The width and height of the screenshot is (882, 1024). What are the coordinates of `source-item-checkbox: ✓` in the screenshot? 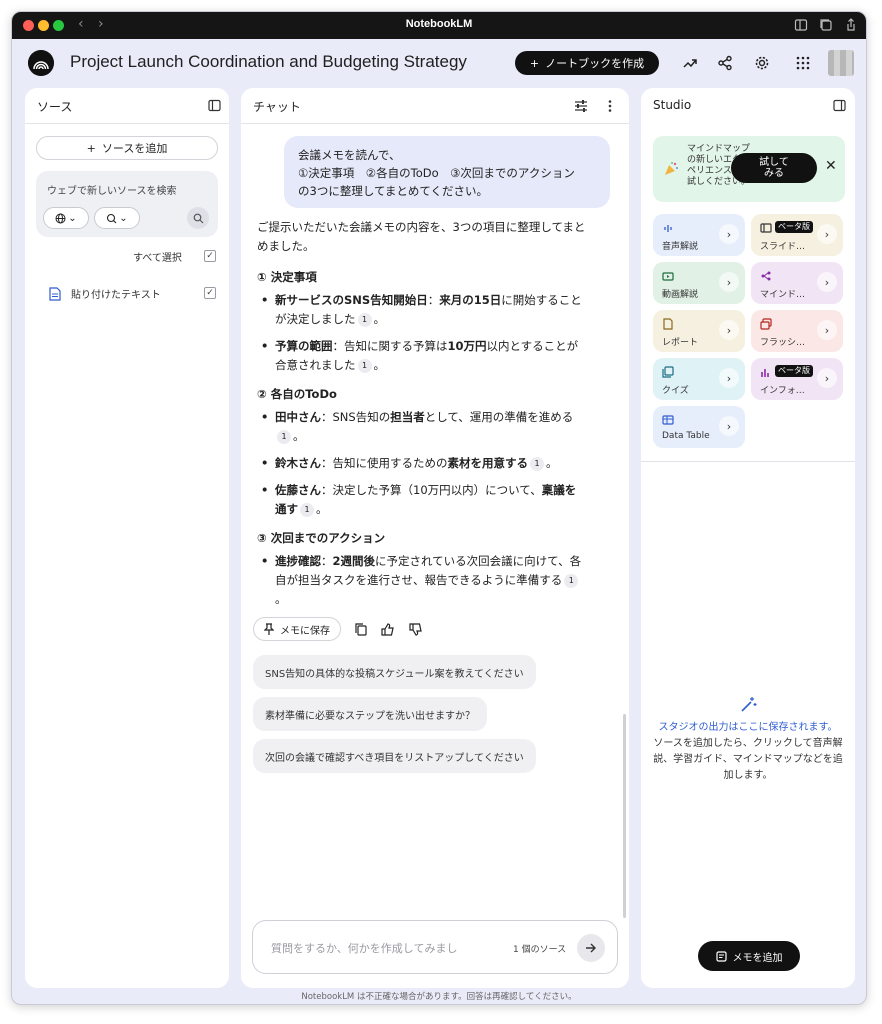 It's located at (210, 293).